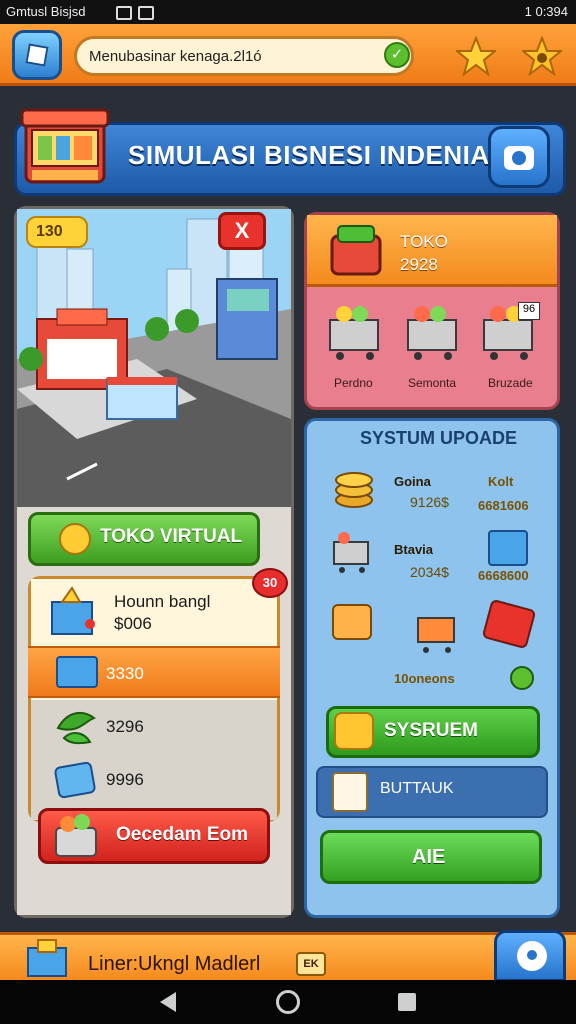  What do you see at coordinates (414, 549) in the screenshot?
I see `upgrade-row-name: Btavia` at bounding box center [414, 549].